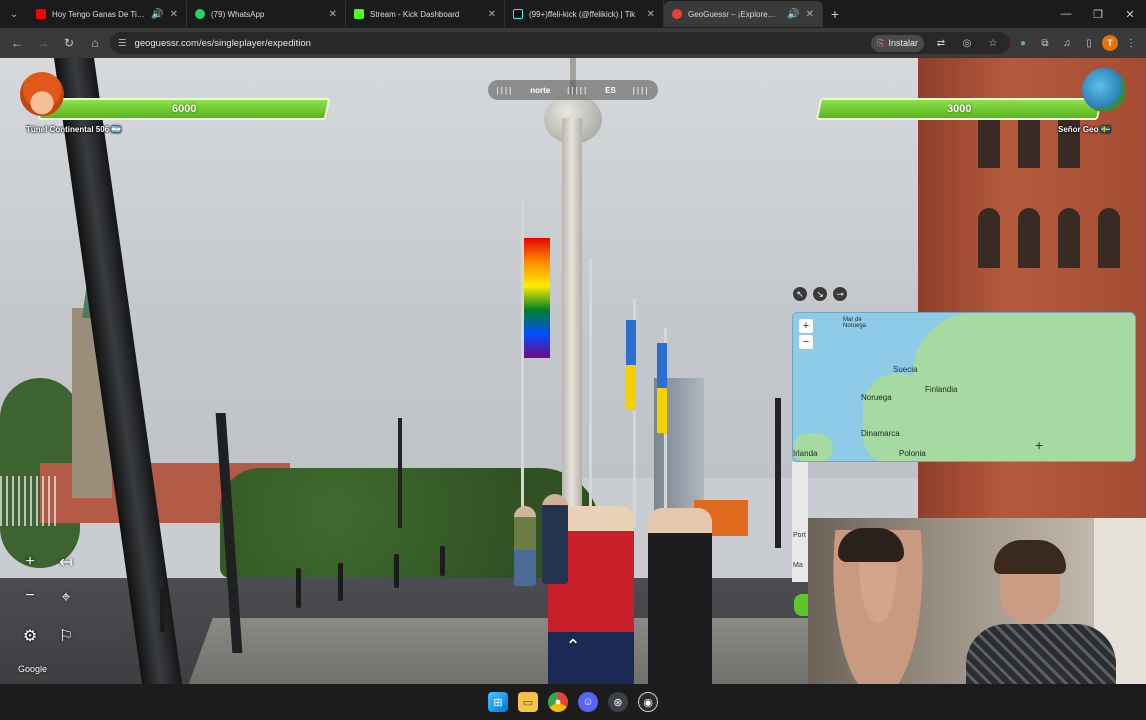 Image resolution: width=1146 pixels, height=720 pixels. I want to click on bookmark-star-icon: ☆, so click(993, 43).